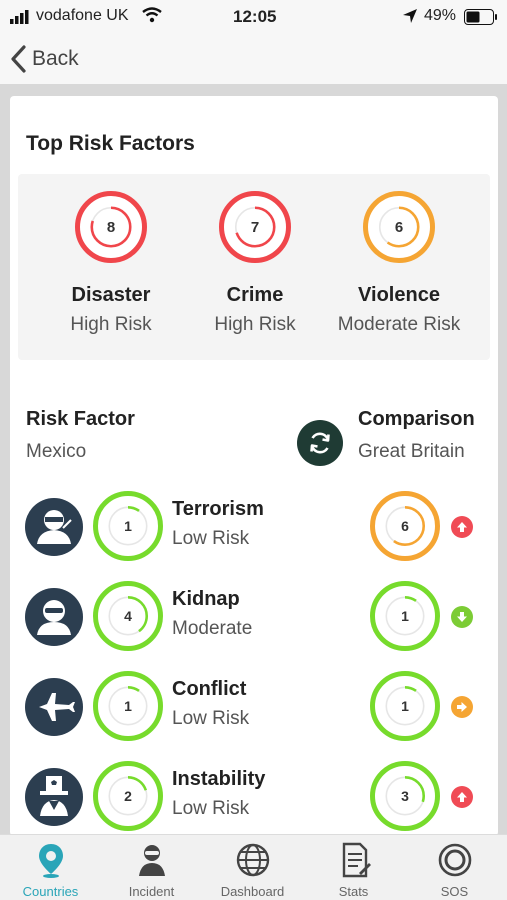 The width and height of the screenshot is (507, 900). Describe the element at coordinates (212, 628) in the screenshot. I see `risk-level: Moderate` at that location.